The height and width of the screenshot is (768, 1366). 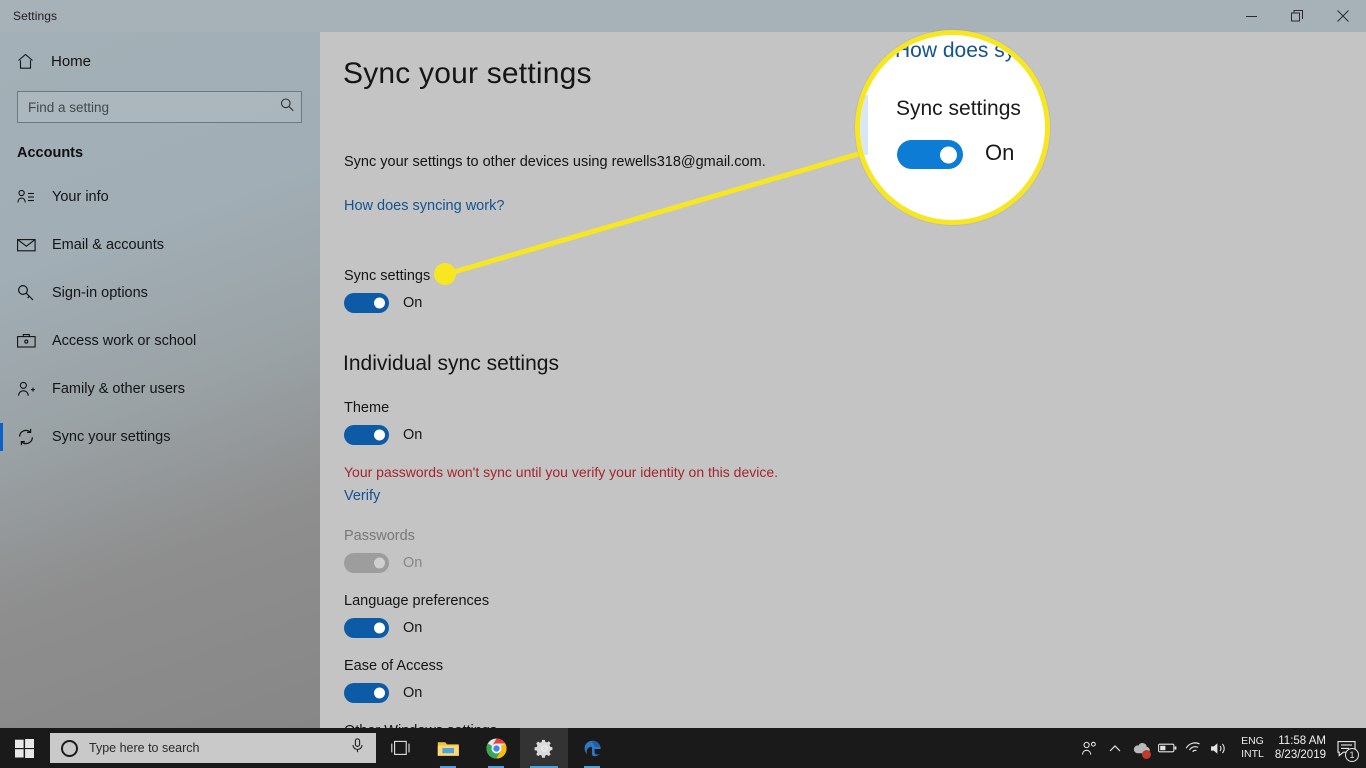 What do you see at coordinates (1251, 16) in the screenshot?
I see `minimize-icon` at bounding box center [1251, 16].